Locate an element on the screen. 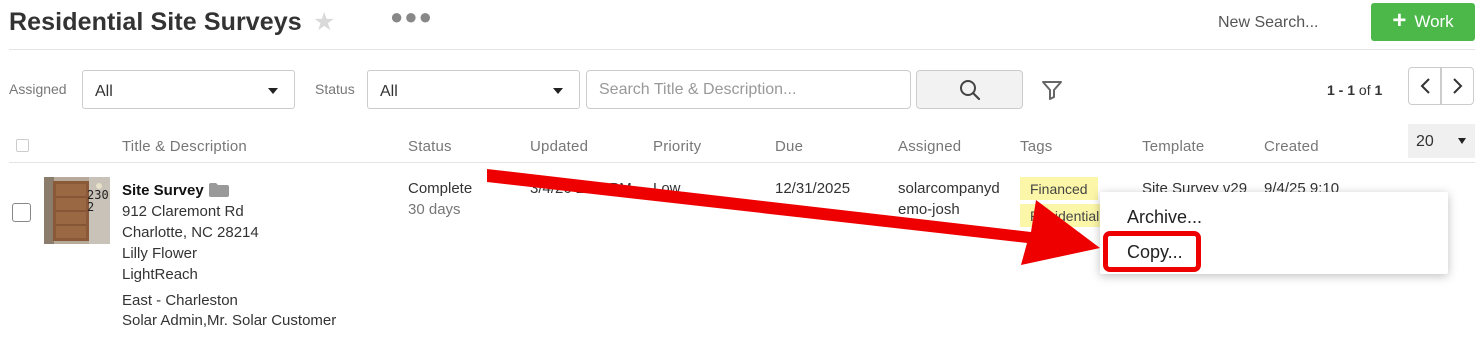 This screenshot has height=353, width=1484. row-priority: Low is located at coordinates (667, 188).